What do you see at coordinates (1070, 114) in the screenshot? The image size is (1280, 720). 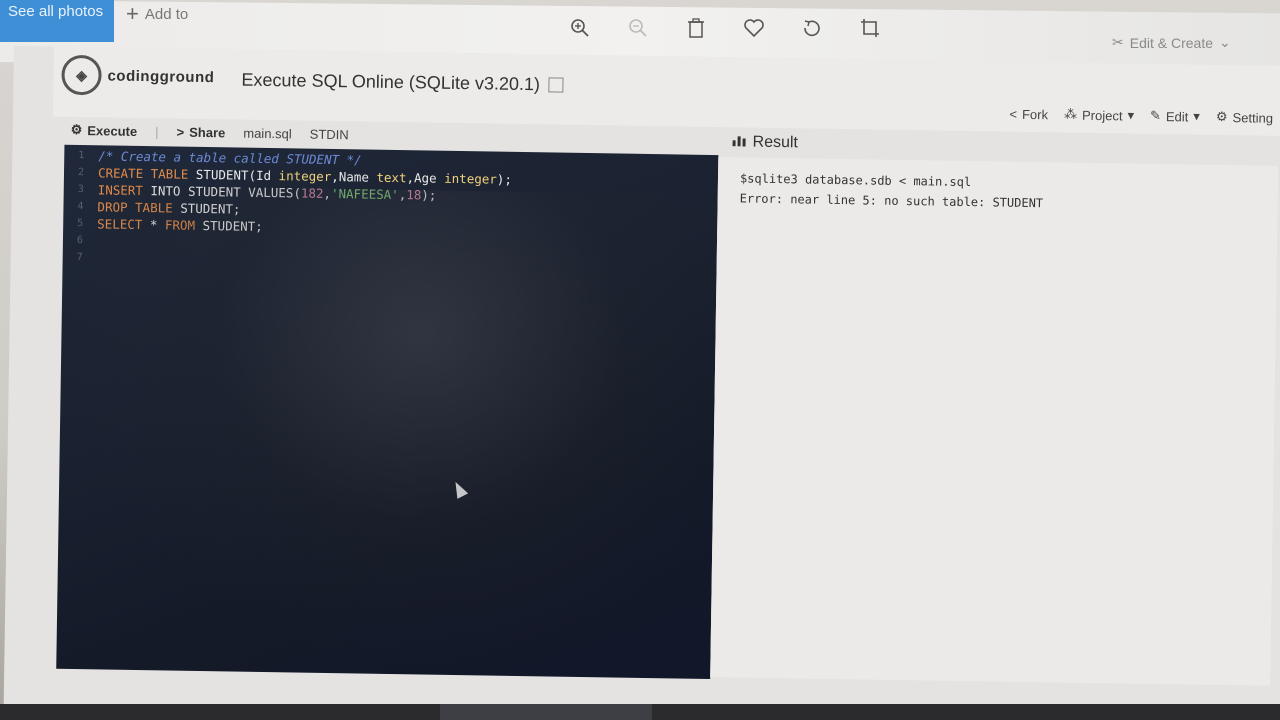 I see `project-icon: ⁂` at bounding box center [1070, 114].